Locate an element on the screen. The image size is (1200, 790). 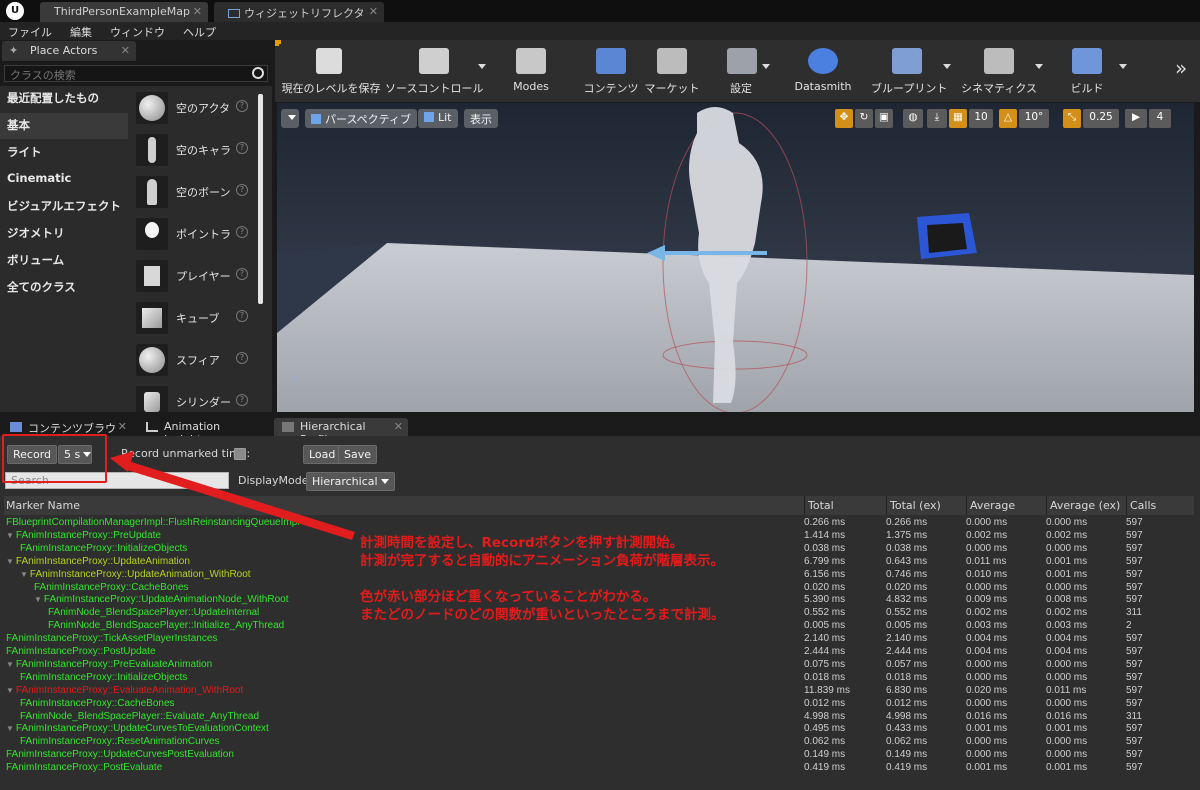
category-cinematic: Cinematic is located at coordinates (64, 180).